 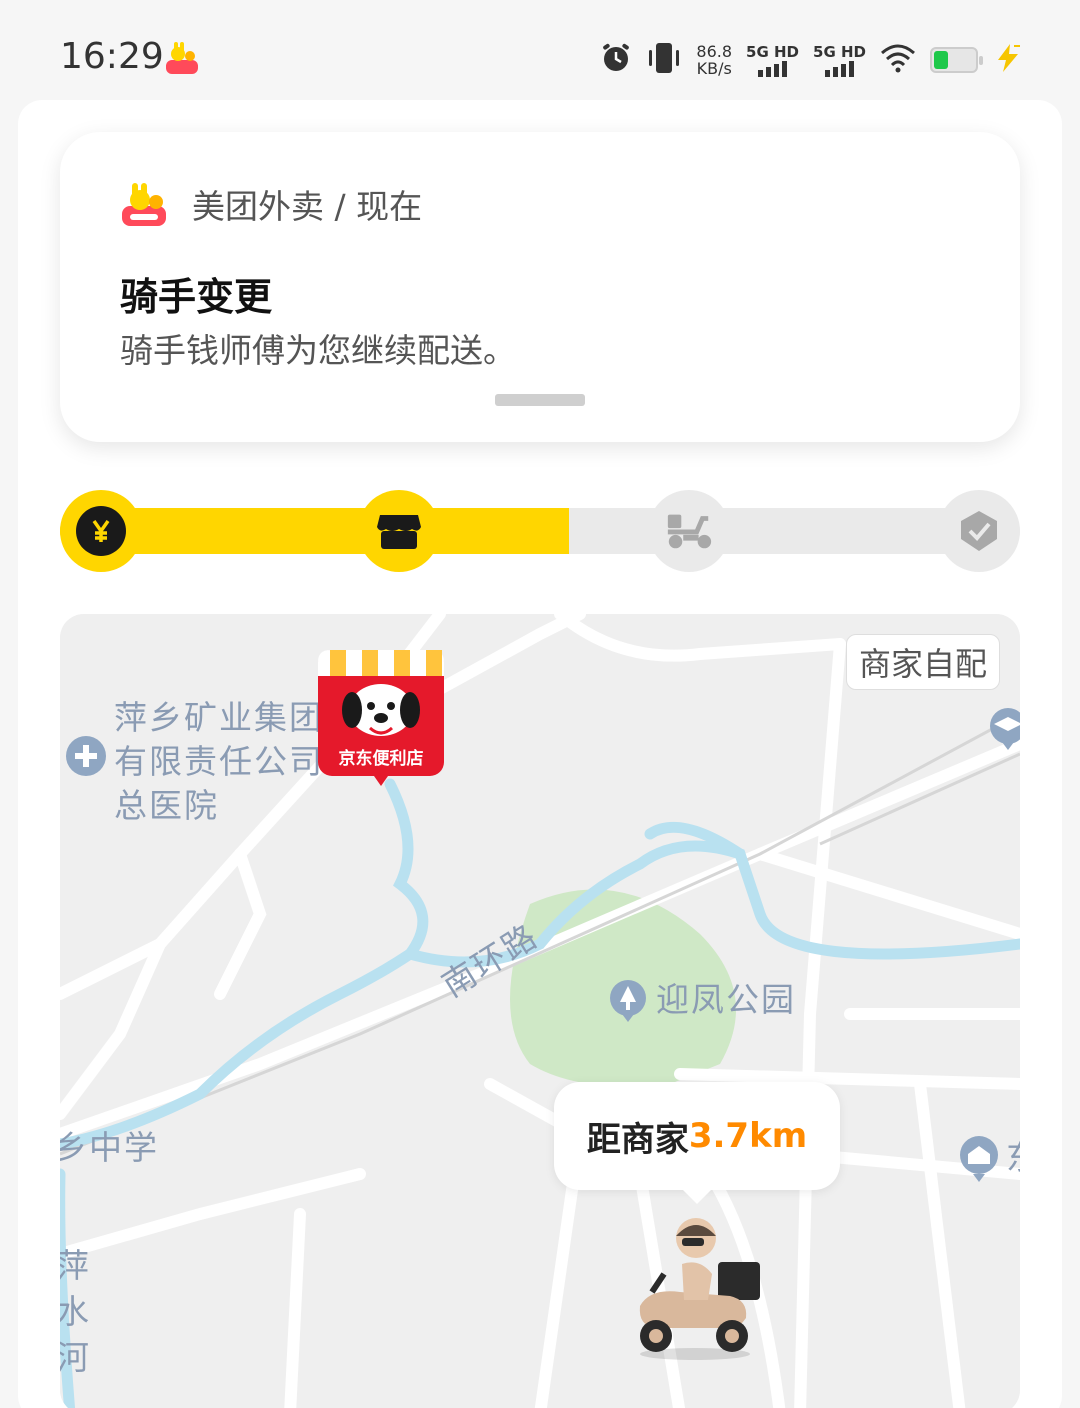 I want to click on check-icon, so click(x=979, y=531).